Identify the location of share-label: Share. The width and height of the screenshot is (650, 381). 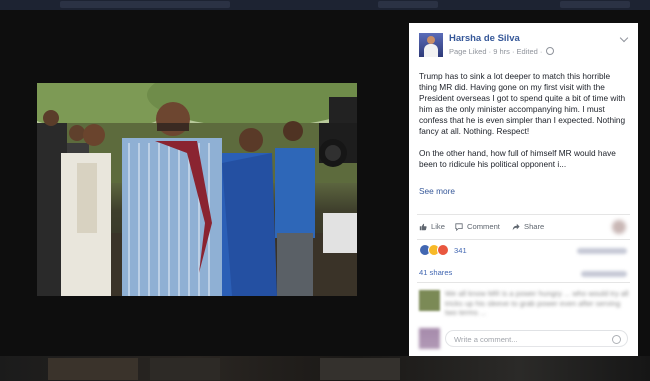
(534, 226).